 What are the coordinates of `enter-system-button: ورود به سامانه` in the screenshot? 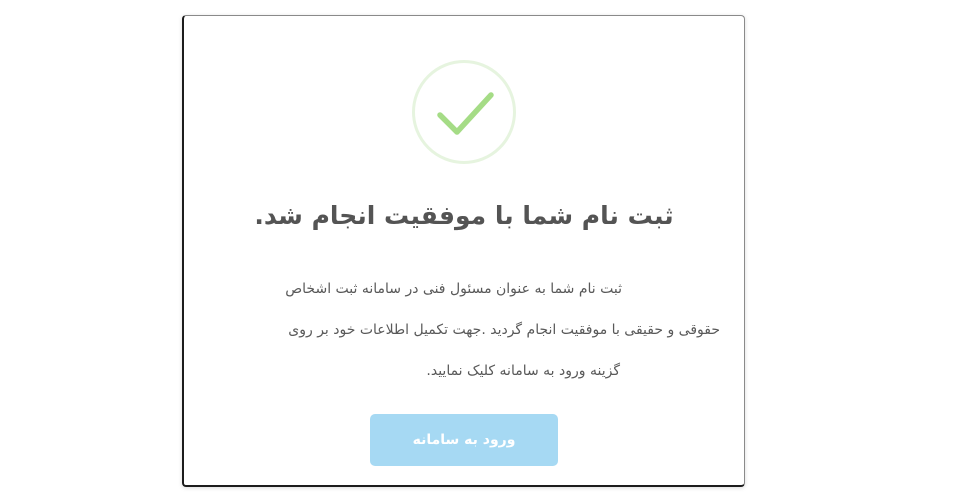 It's located at (464, 440).